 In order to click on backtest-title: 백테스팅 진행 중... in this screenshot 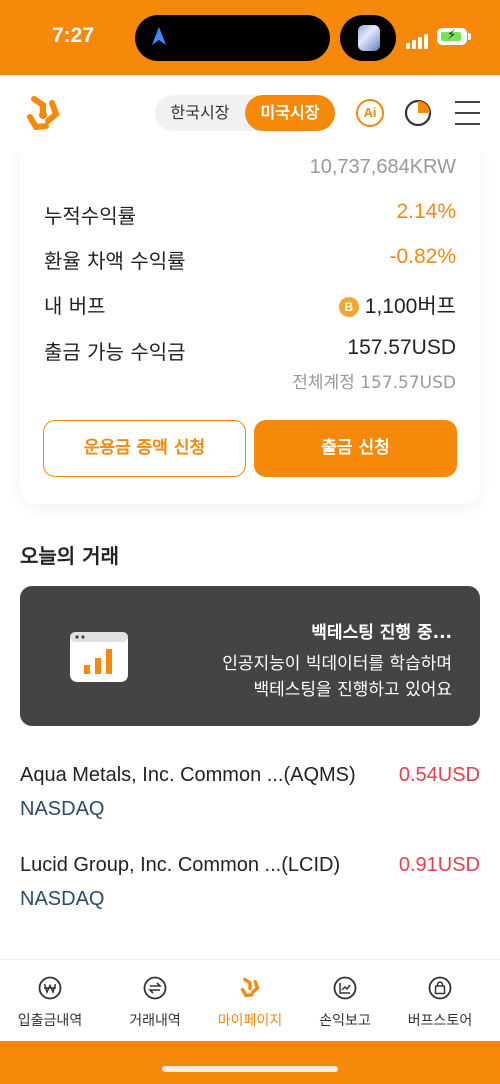, I will do `click(381, 633)`.